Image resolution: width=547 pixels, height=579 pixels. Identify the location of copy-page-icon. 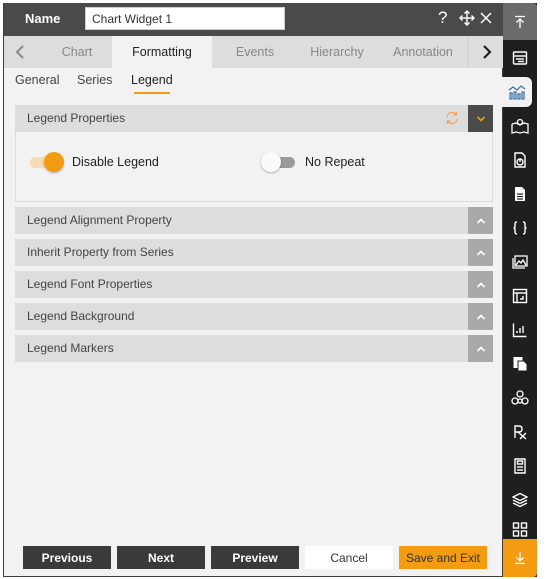
(520, 364).